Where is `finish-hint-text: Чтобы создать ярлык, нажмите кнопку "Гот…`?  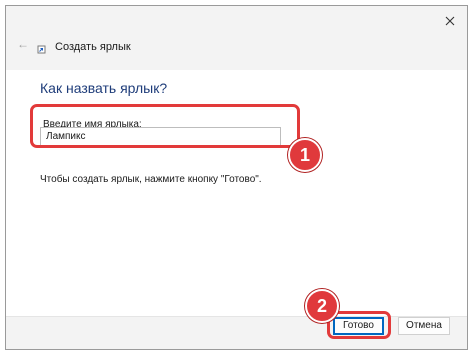 finish-hint-text: Чтобы создать ярлык, нажмите кнопку "Гот… is located at coordinates (151, 179).